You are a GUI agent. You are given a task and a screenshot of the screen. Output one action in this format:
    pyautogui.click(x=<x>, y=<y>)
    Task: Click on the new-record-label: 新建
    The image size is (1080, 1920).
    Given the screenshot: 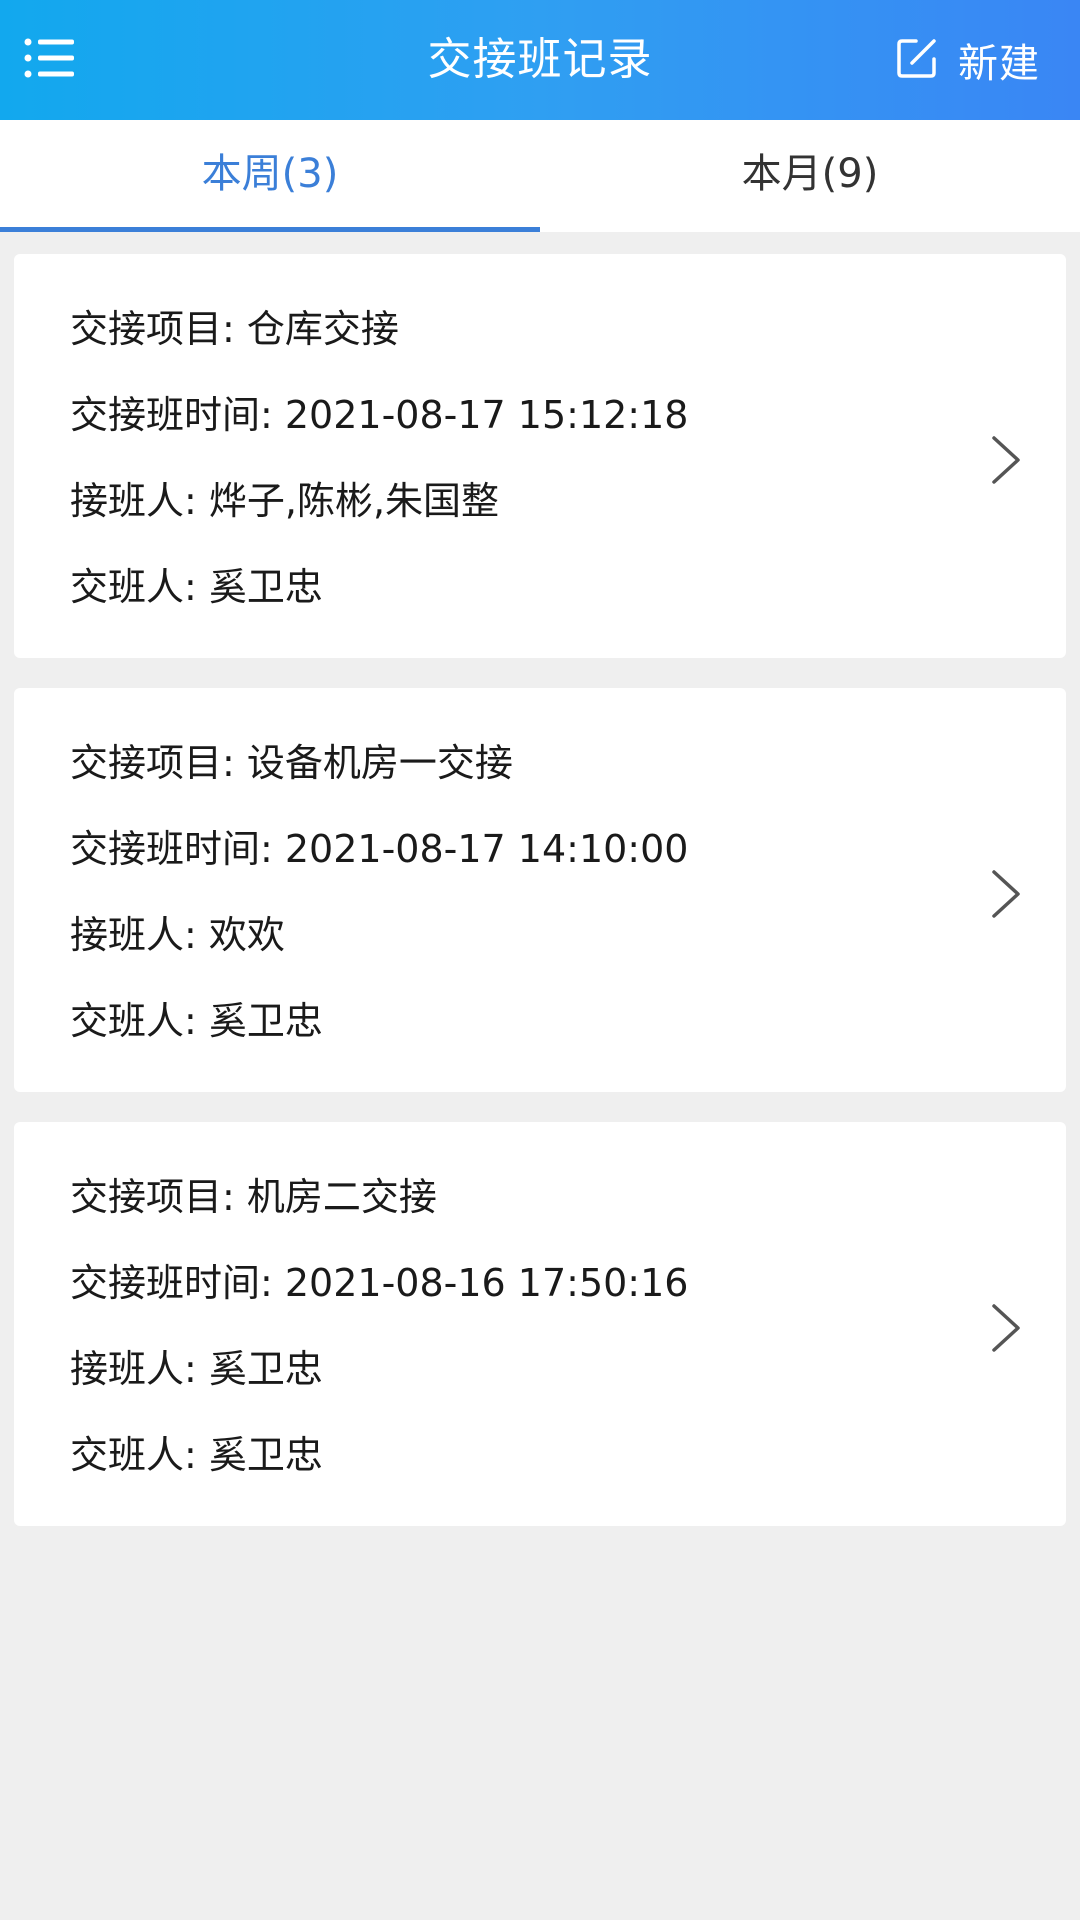 What is the action you would take?
    pyautogui.click(x=999, y=64)
    